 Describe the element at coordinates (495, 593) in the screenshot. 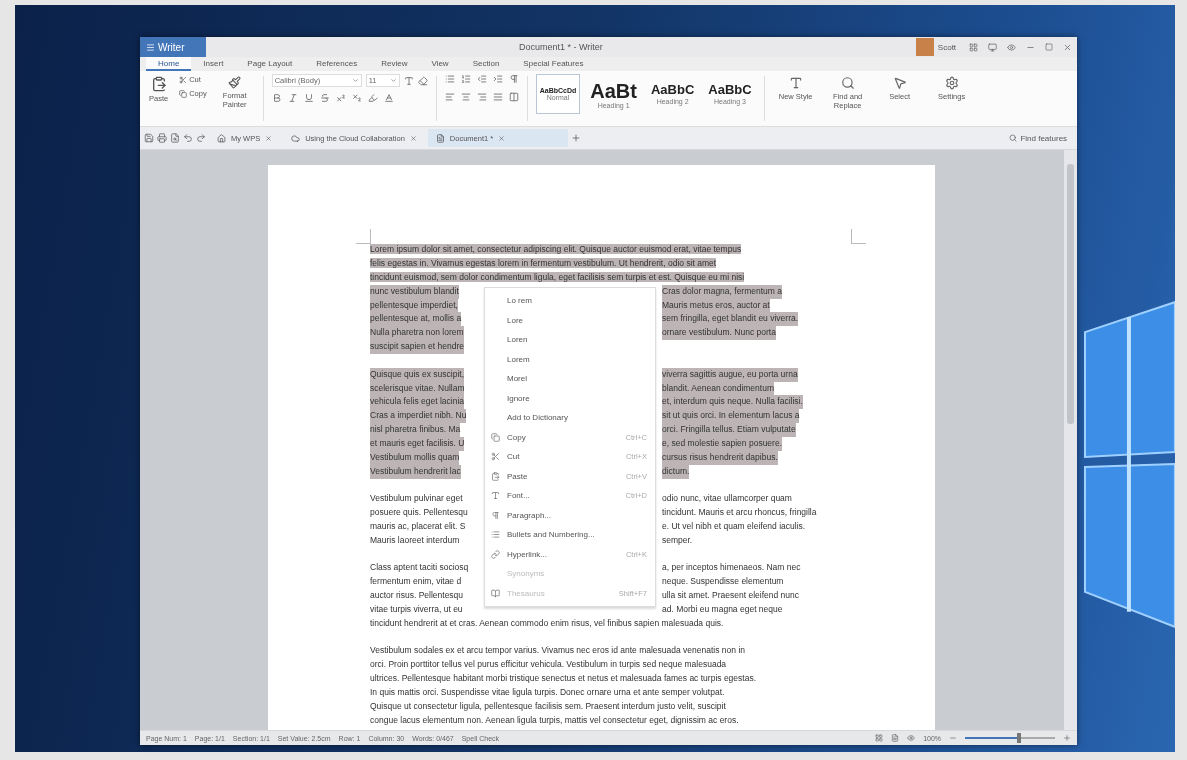

I see `book-icon` at that location.